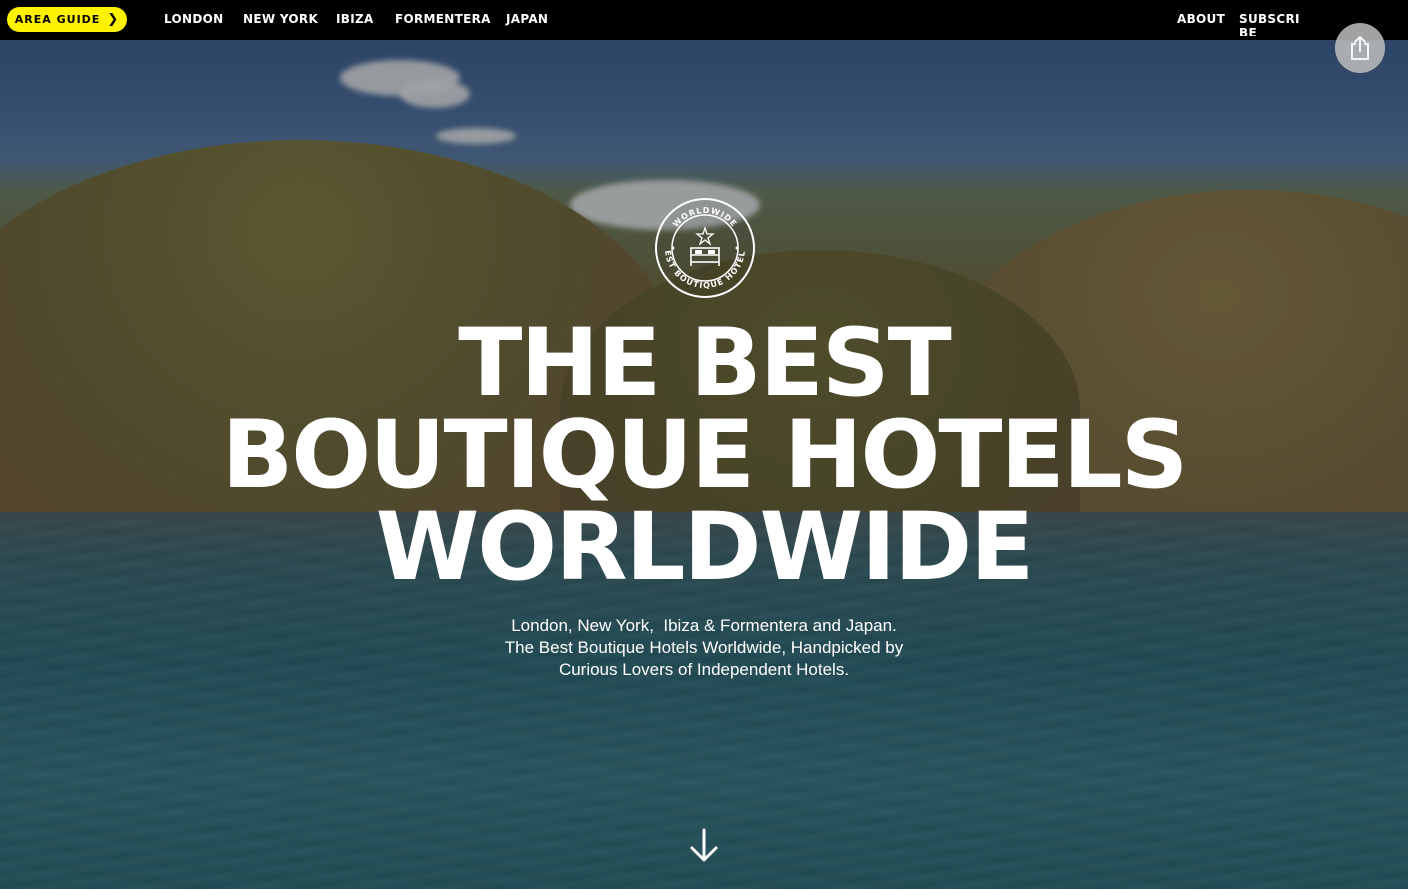  I want to click on best-boutique-hotels-seal-logo: WORLDWIDE BEST BOUTIQUE HOTELS, so click(704, 247).